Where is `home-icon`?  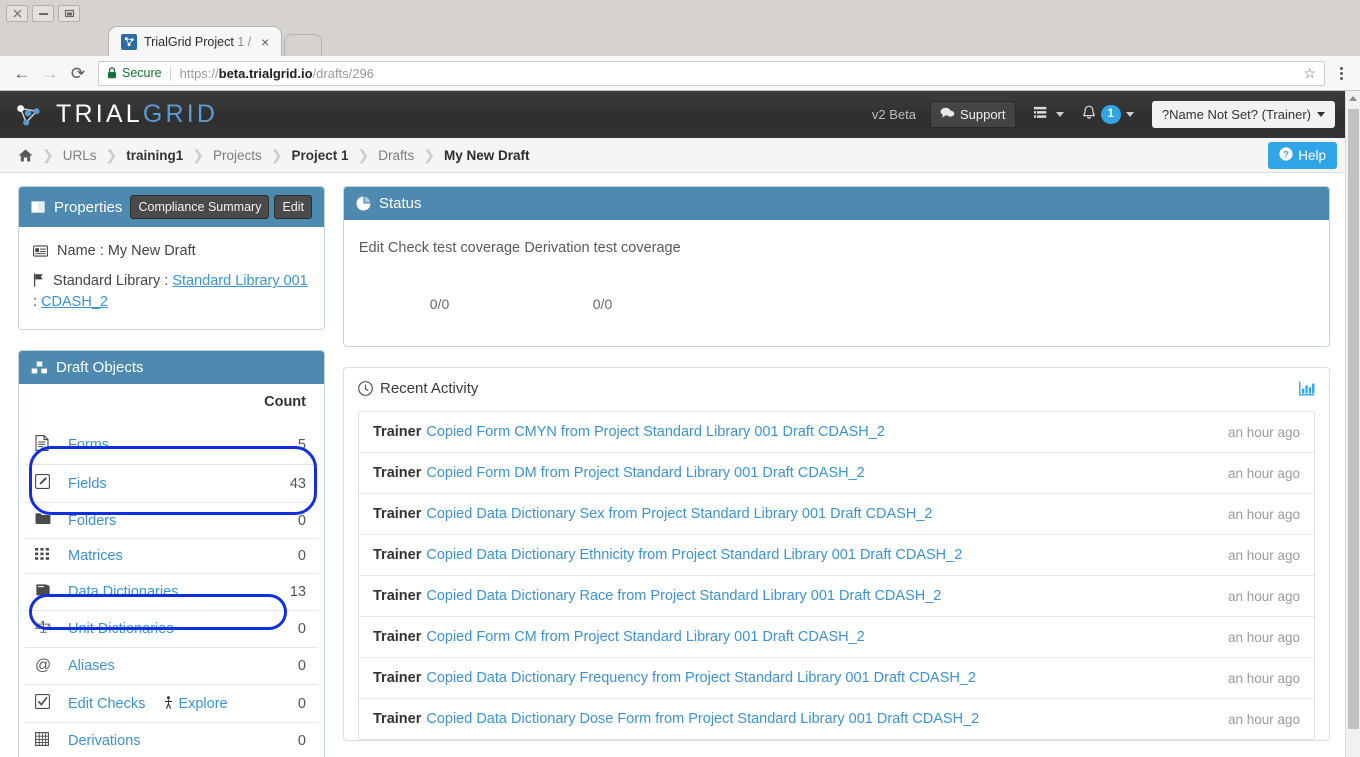
home-icon is located at coordinates (25, 155).